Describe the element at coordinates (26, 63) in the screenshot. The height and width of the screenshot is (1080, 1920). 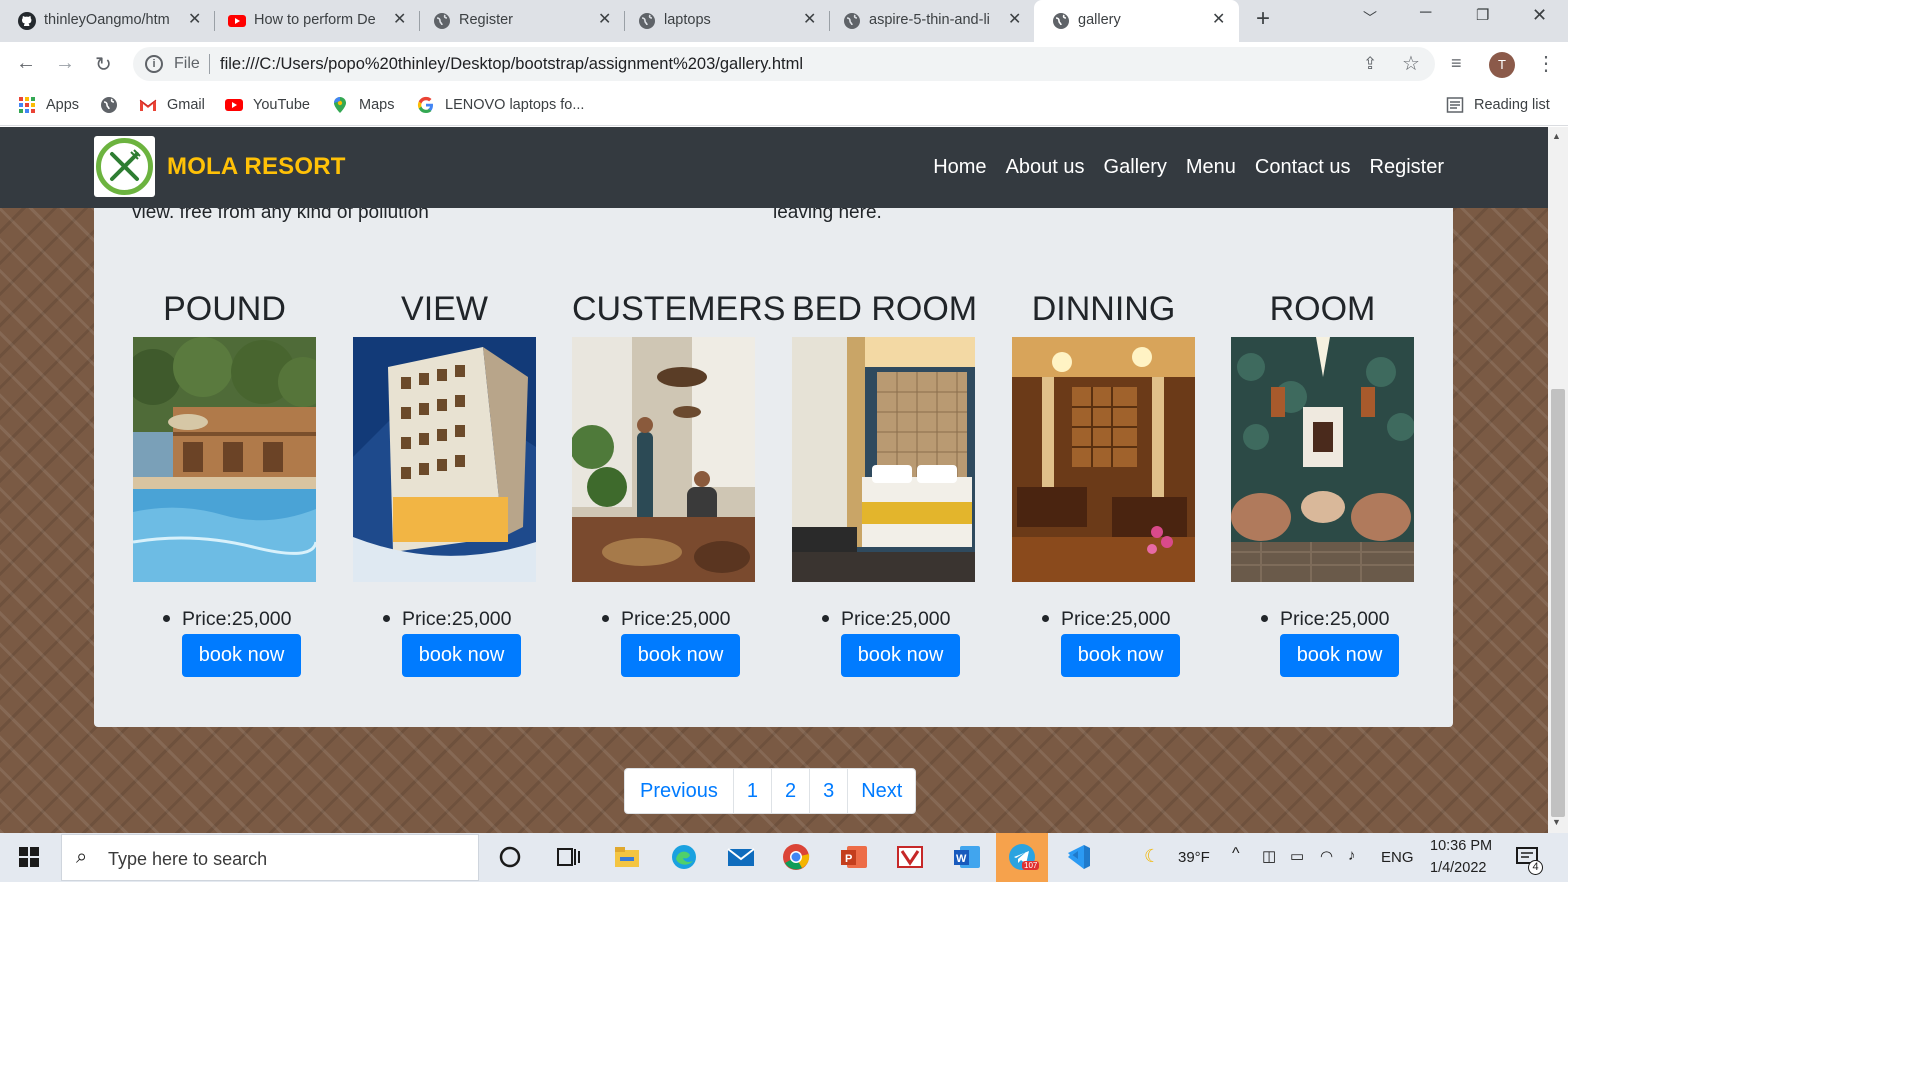
I see `back-arrow-icon: ←` at that location.